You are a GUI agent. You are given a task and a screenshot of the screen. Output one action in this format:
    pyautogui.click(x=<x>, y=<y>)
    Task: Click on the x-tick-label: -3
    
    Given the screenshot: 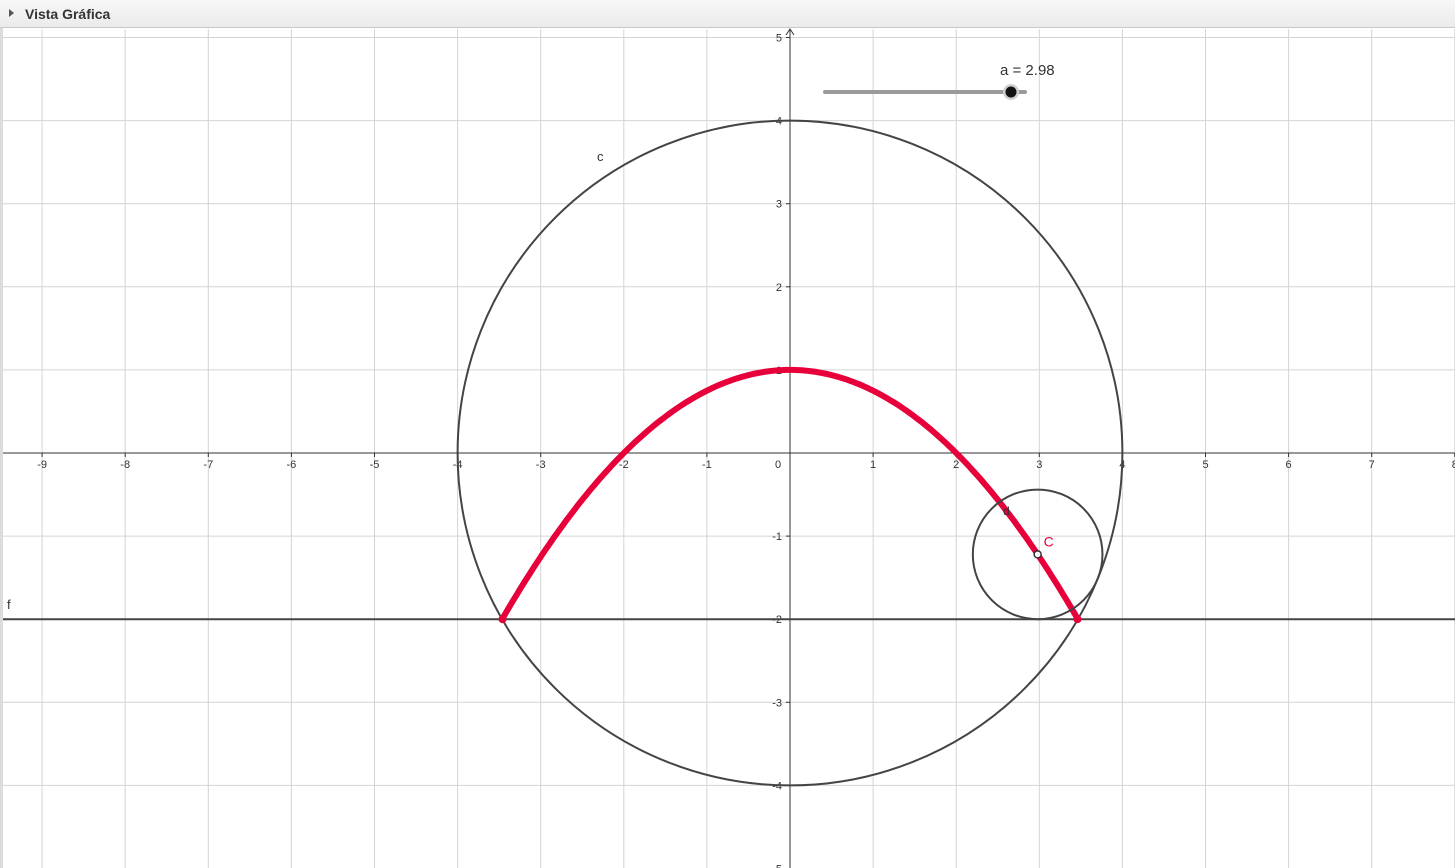 What is the action you would take?
    pyautogui.click(x=541, y=465)
    